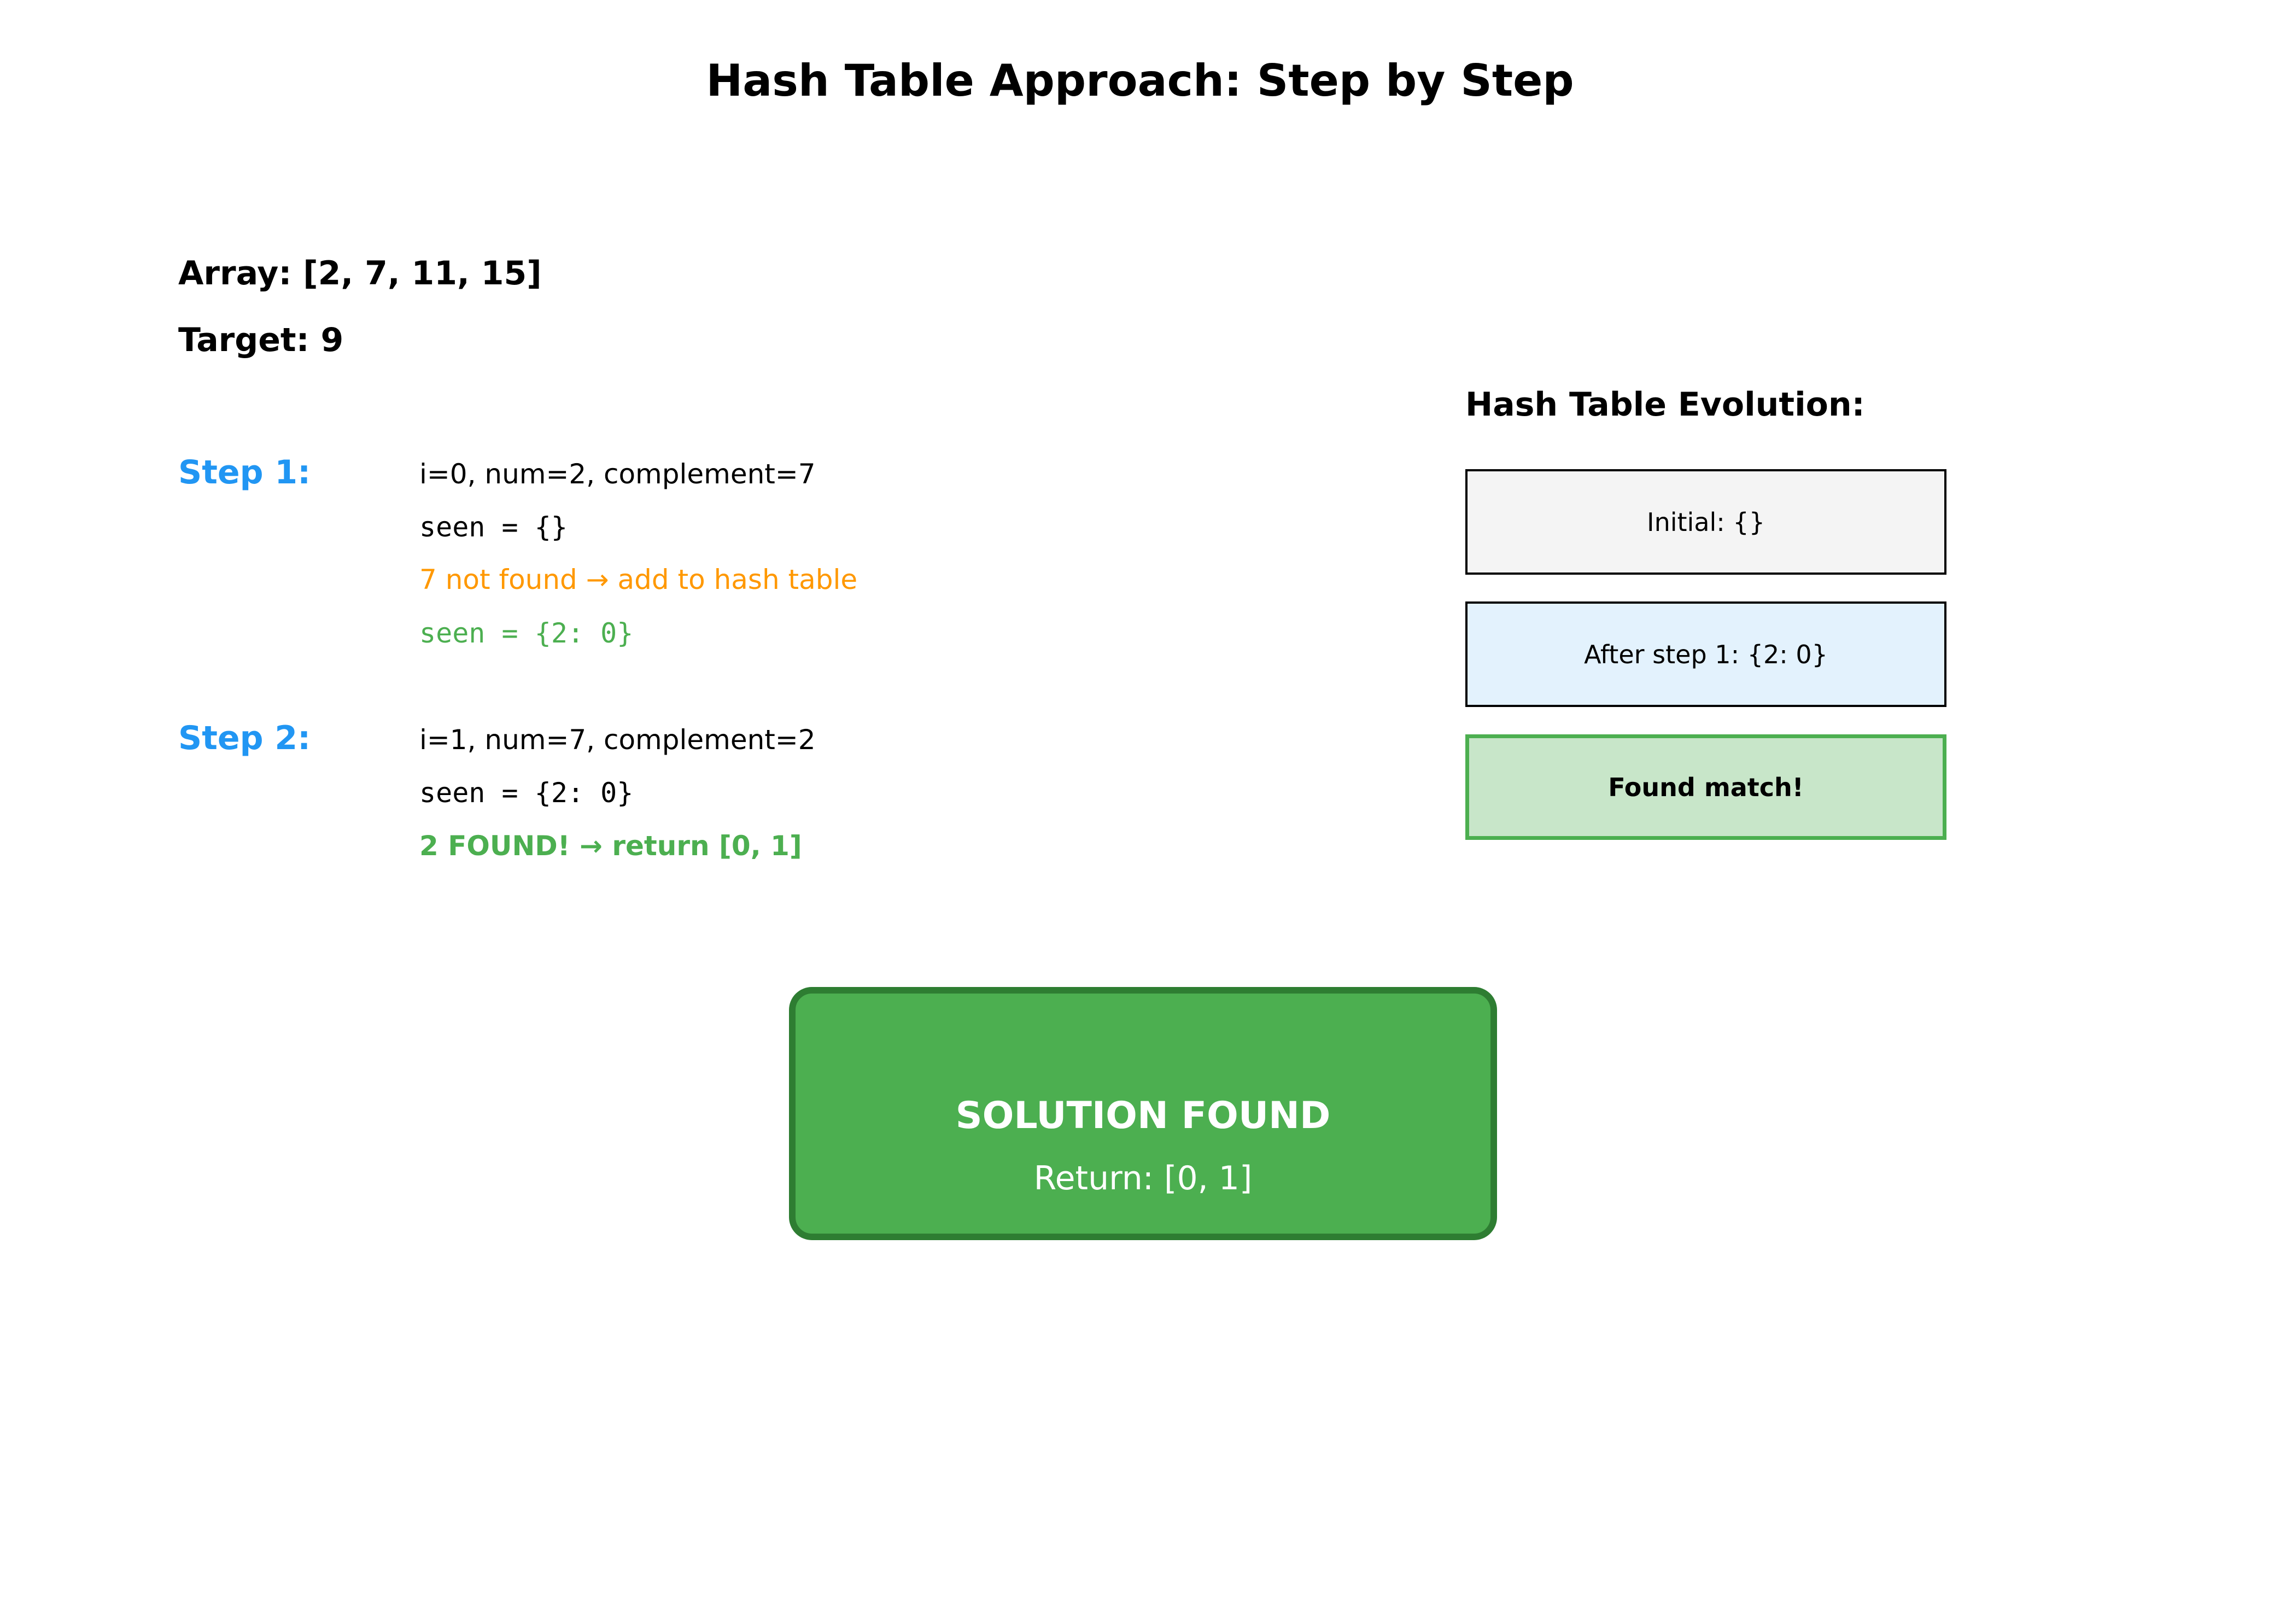 The image size is (2280, 1624). I want to click on evolution-box-initial: Initial: {}, so click(1706, 522).